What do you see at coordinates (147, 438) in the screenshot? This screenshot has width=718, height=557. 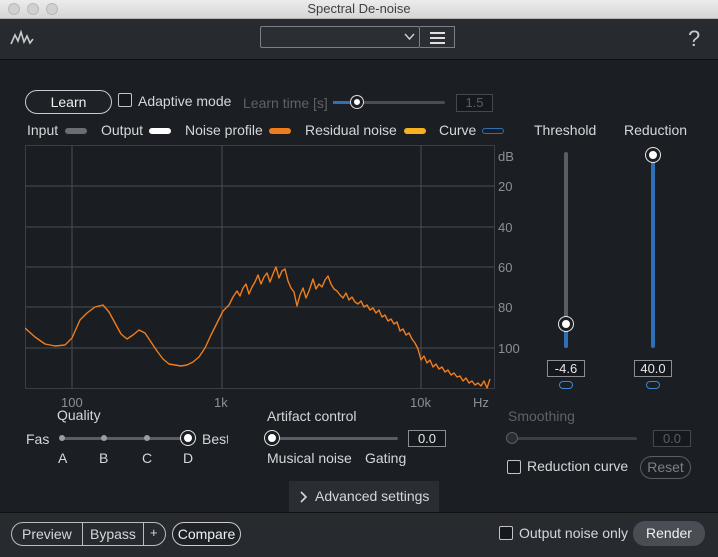 I see `quality-step-c` at bounding box center [147, 438].